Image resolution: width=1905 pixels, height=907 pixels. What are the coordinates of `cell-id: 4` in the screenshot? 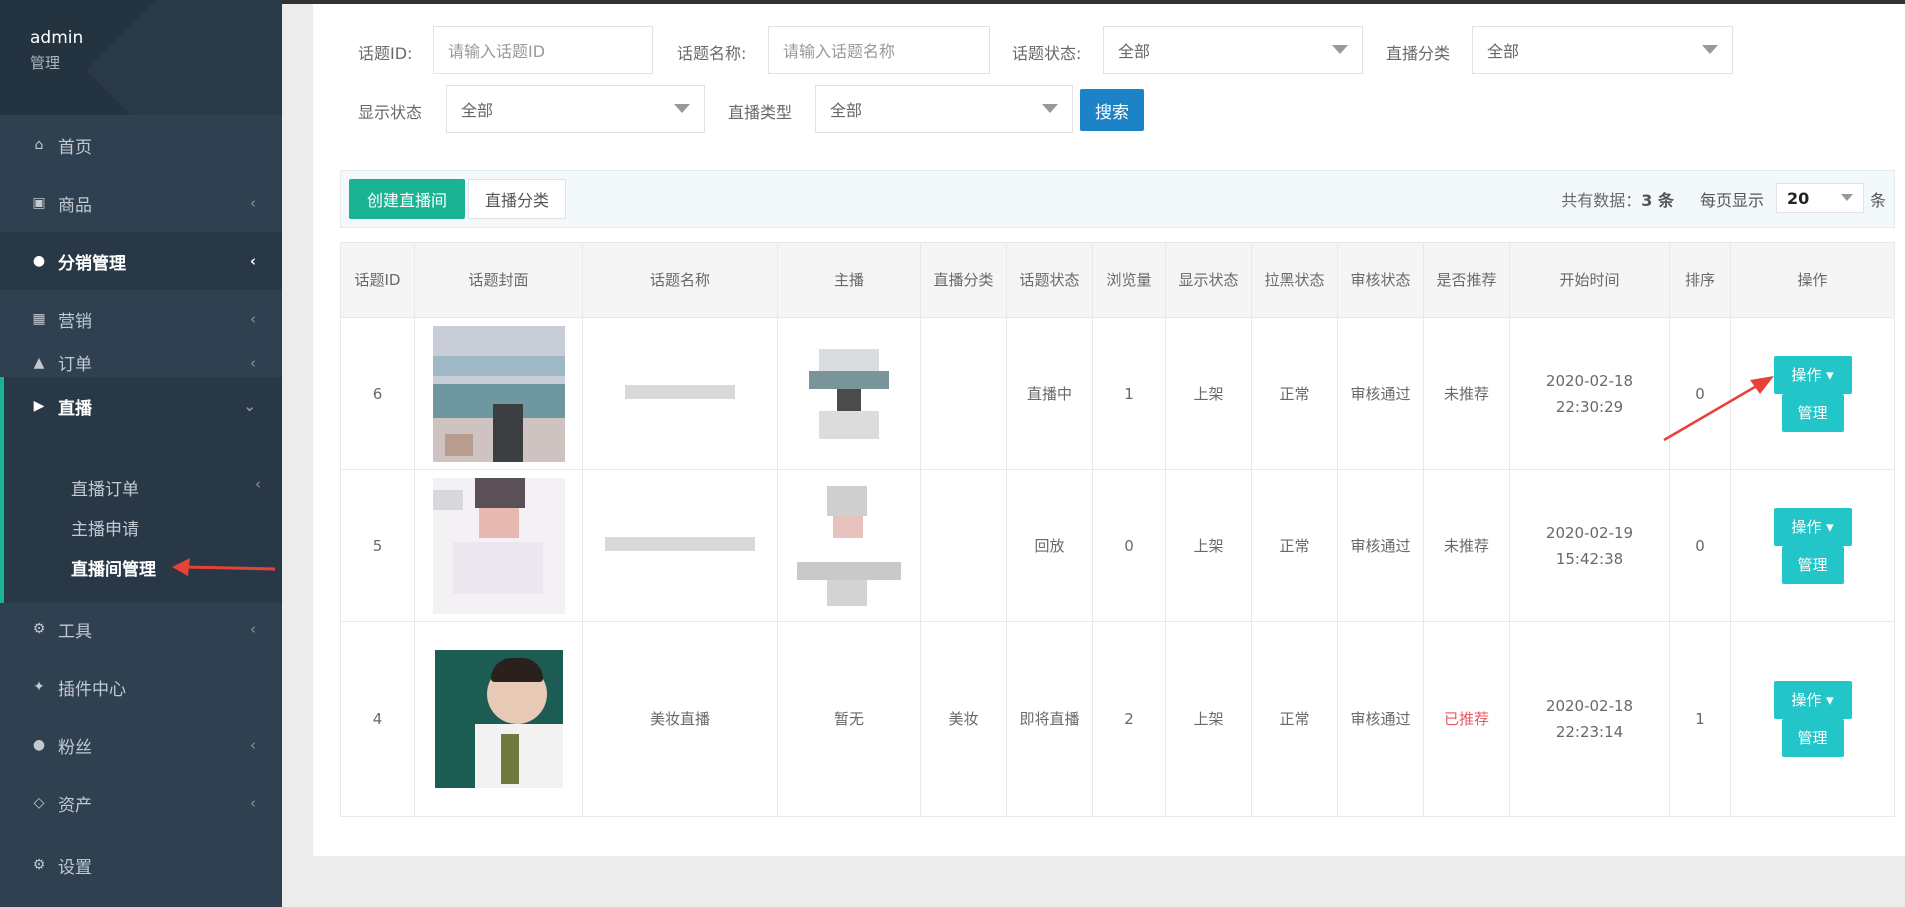 It's located at (377, 719).